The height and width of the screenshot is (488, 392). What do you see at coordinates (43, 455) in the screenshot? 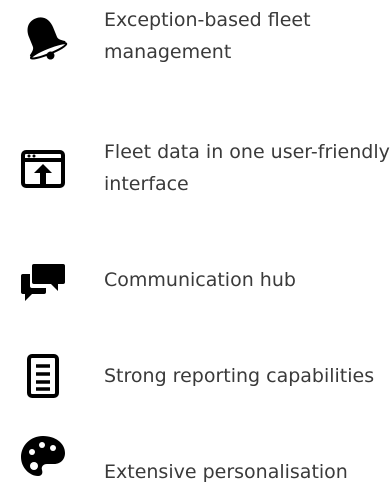
I see `palette-icon` at bounding box center [43, 455].